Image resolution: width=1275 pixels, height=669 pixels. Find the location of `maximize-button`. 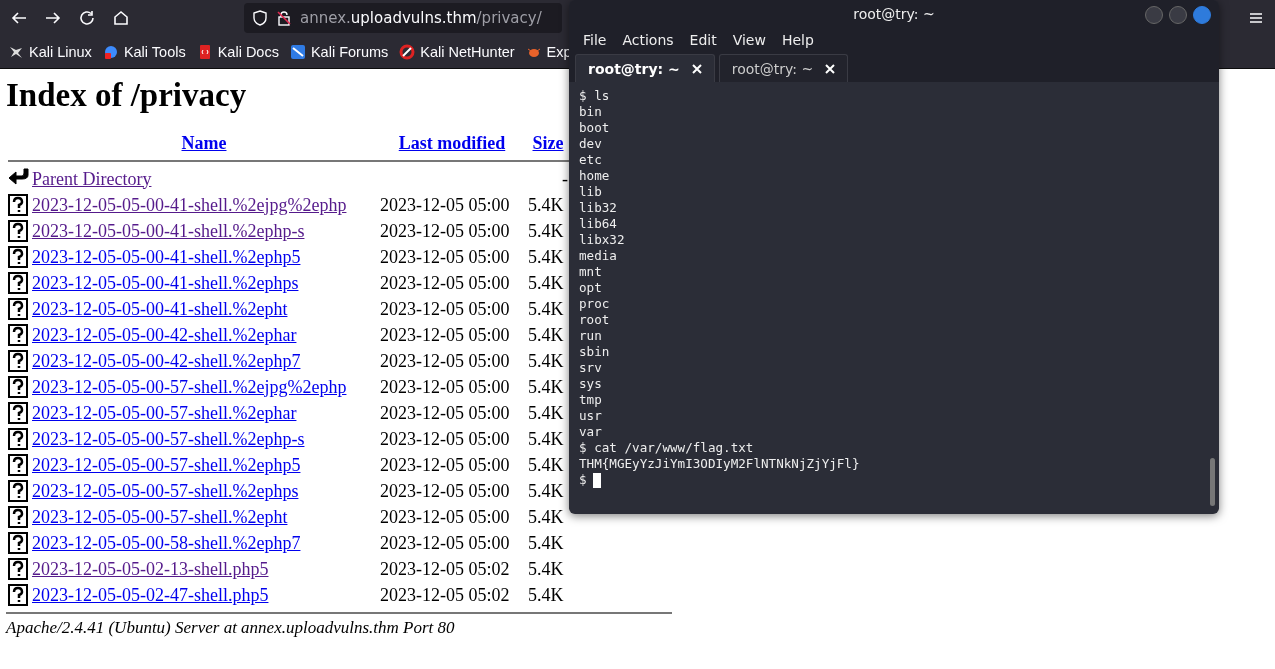

maximize-button is located at coordinates (1178, 15).